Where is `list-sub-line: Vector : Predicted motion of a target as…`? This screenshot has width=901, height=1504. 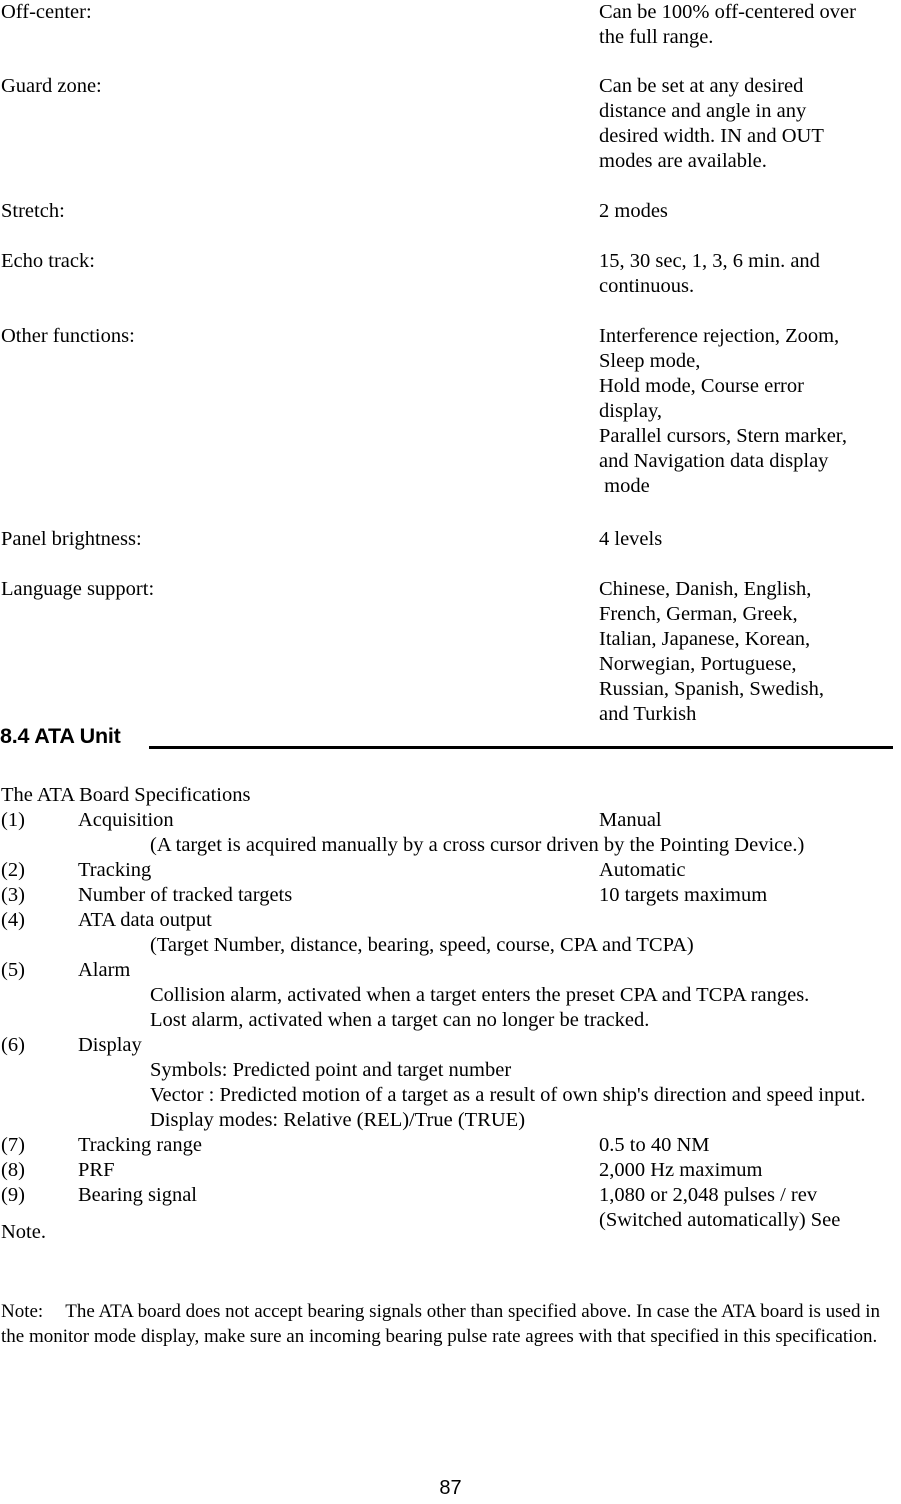
list-sub-line: Vector : Predicted motion of a target as… is located at coordinates (508, 1095).